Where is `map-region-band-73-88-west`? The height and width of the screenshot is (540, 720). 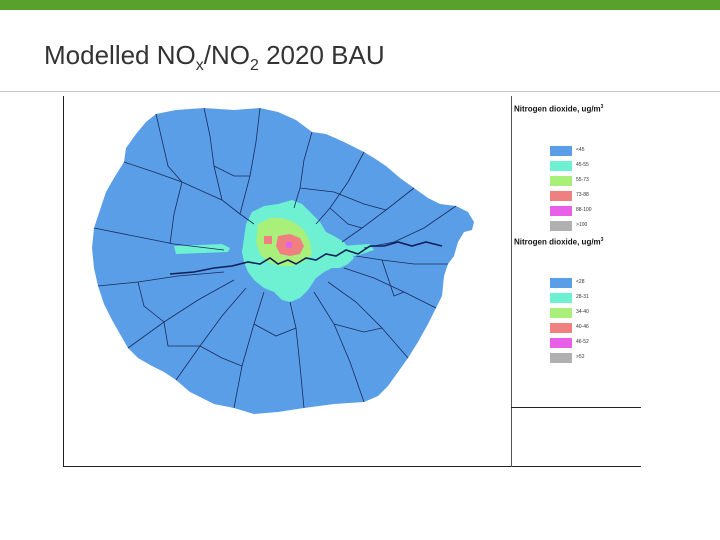 map-region-band-73-88-west is located at coordinates (268, 240).